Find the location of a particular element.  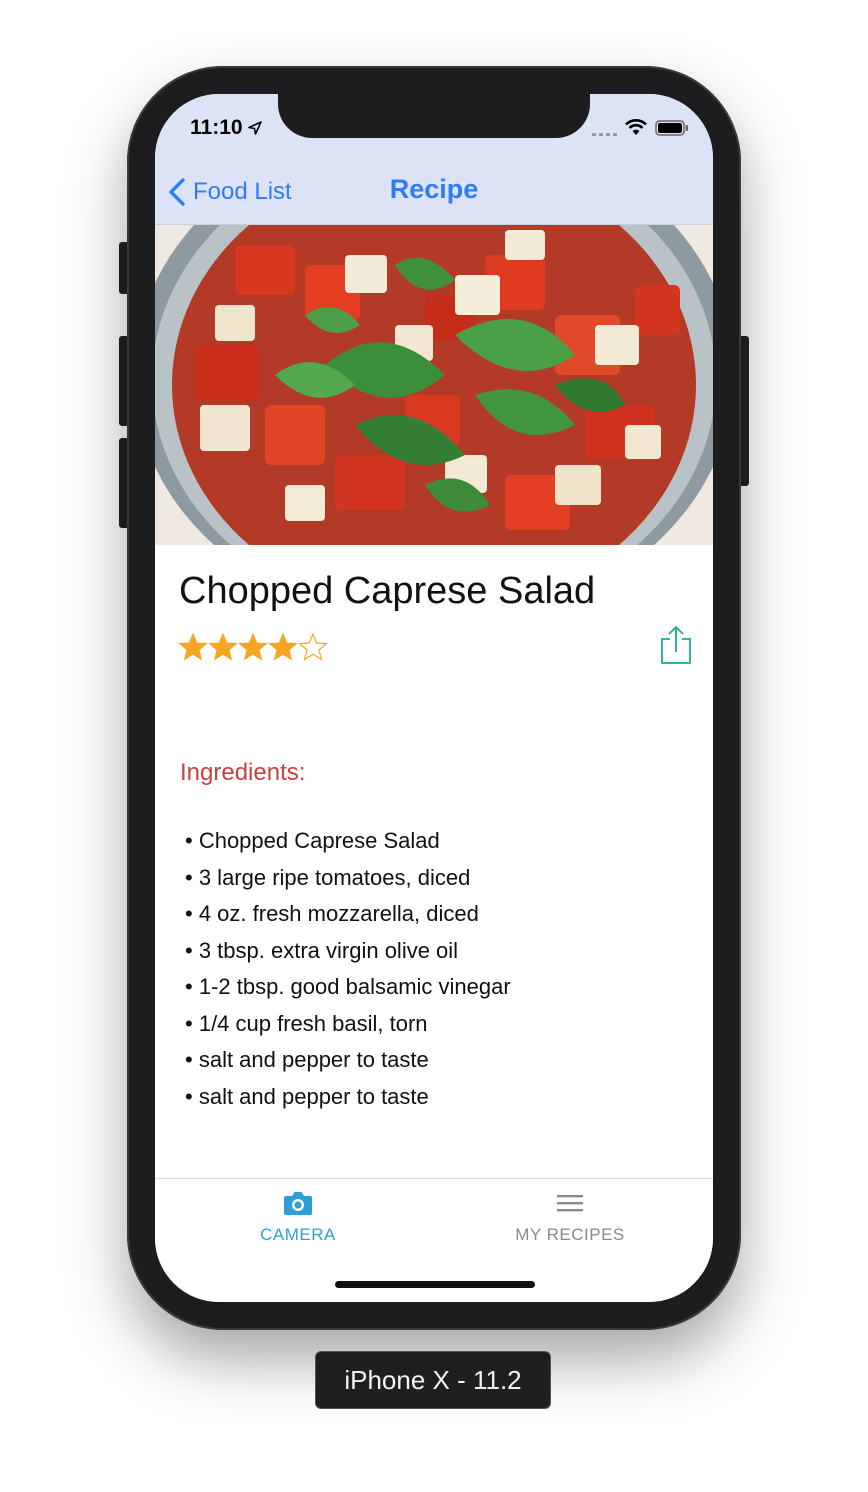

notch is located at coordinates (434, 116).